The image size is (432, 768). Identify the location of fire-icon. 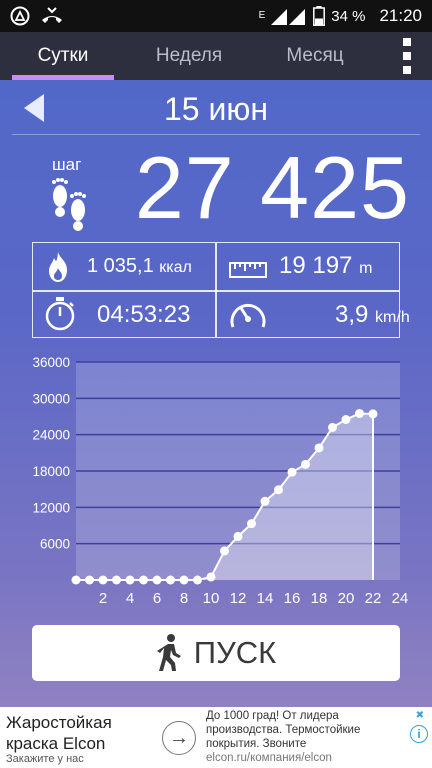
(58, 267).